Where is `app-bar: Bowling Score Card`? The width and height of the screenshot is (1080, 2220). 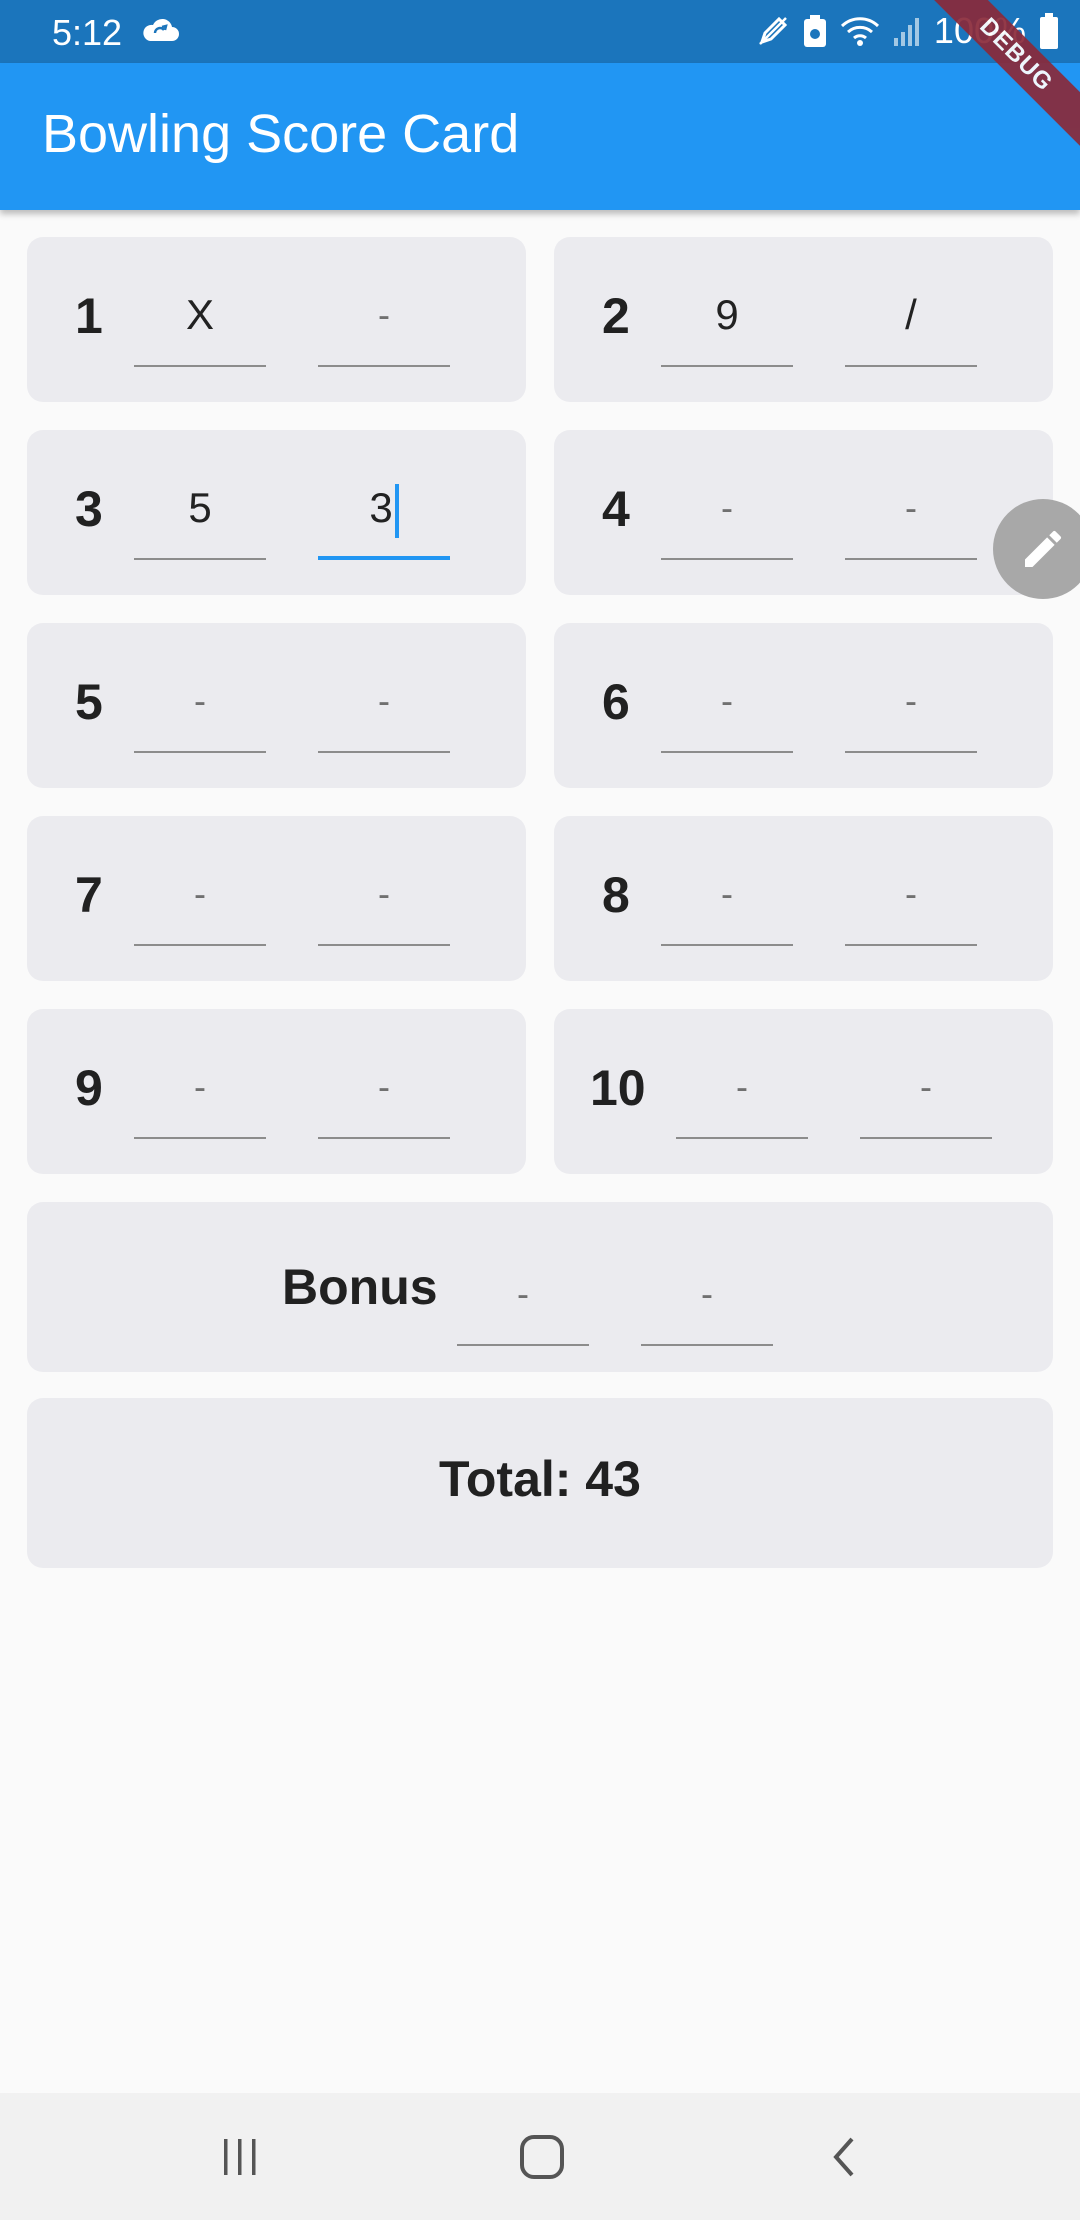
app-bar: Bowling Score Card is located at coordinates (540, 136).